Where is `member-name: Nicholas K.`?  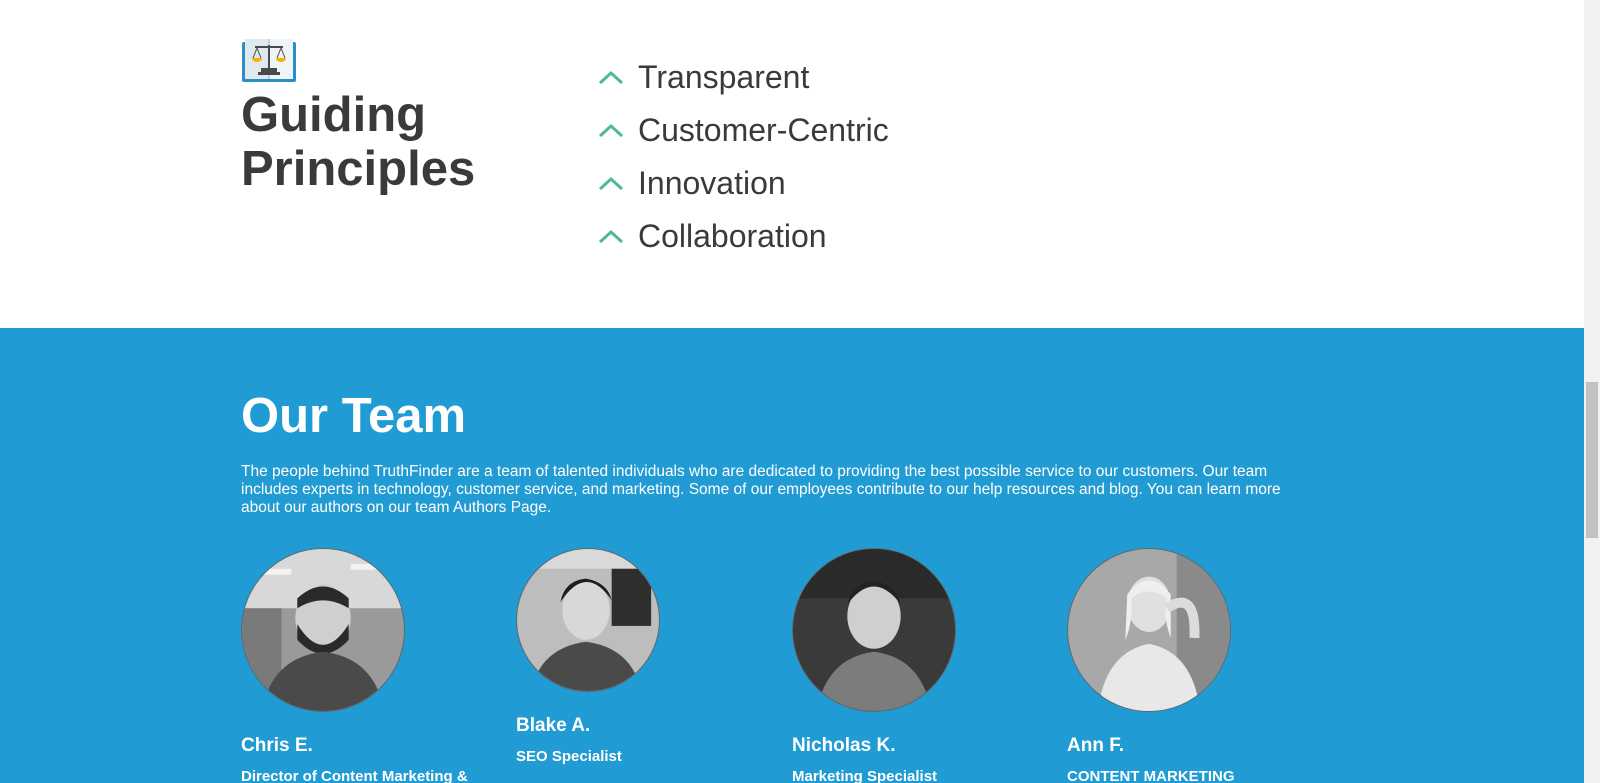 member-name: Nicholas K. is located at coordinates (844, 745).